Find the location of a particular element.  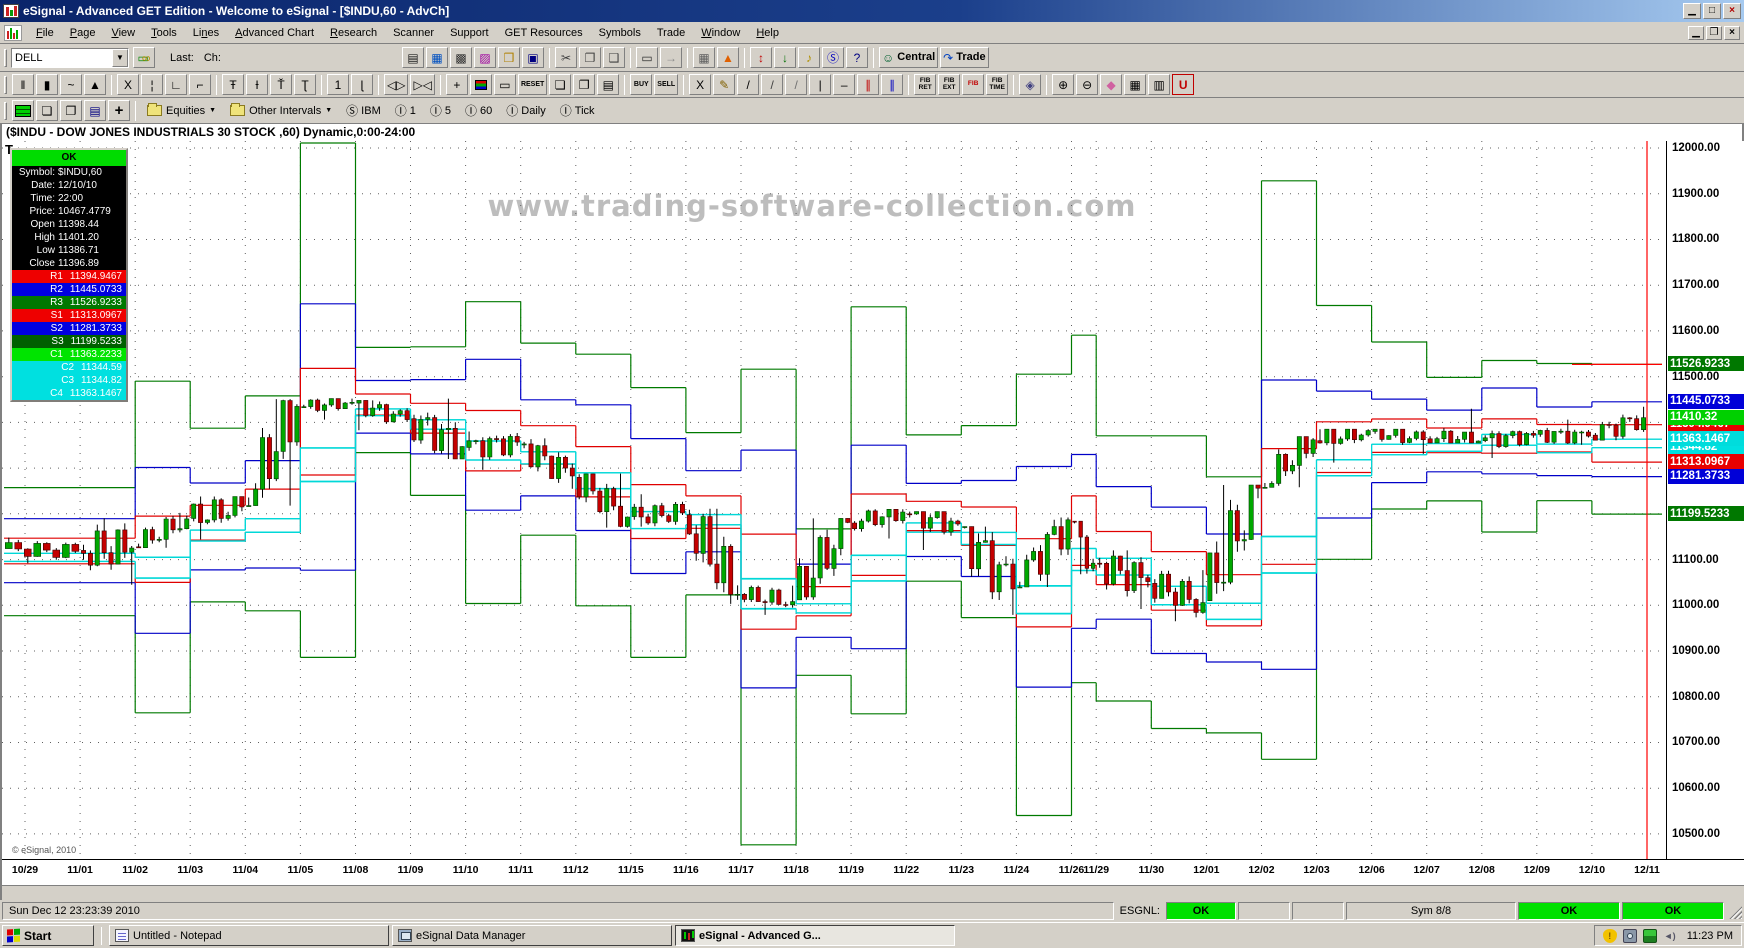

stop-level-icon: ɭ is located at coordinates (362, 84).